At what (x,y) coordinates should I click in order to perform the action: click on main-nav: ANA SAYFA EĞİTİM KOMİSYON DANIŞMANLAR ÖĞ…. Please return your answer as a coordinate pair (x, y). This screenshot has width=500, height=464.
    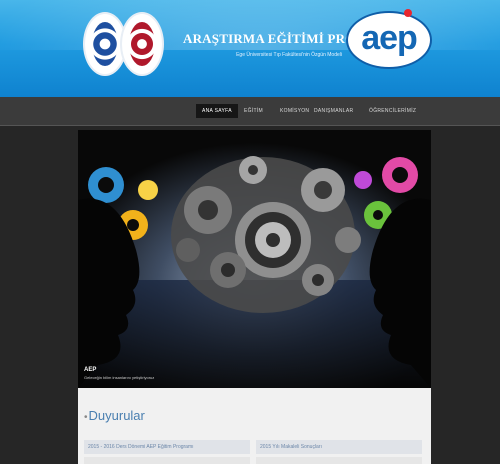
    Looking at the image, I should click on (250, 111).